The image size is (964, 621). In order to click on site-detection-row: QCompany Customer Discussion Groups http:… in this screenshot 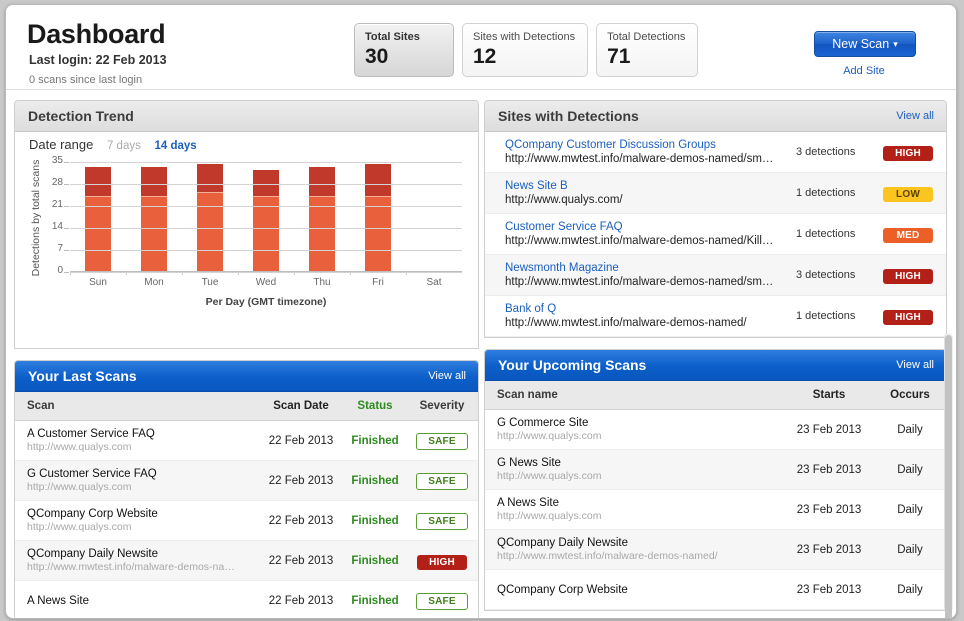, I will do `click(715, 152)`.